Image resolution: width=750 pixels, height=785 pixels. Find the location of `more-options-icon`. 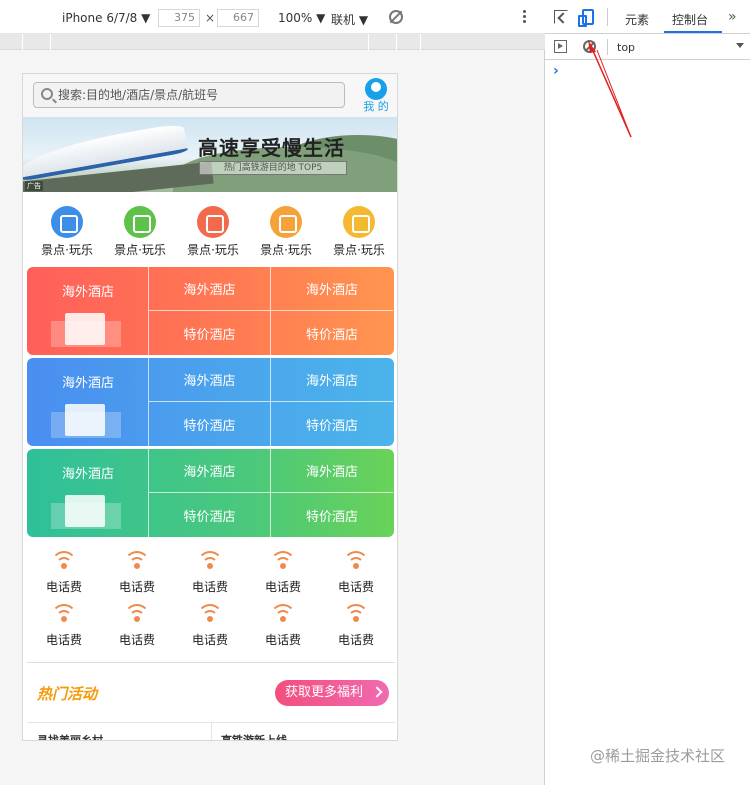

more-options-icon is located at coordinates (524, 17).